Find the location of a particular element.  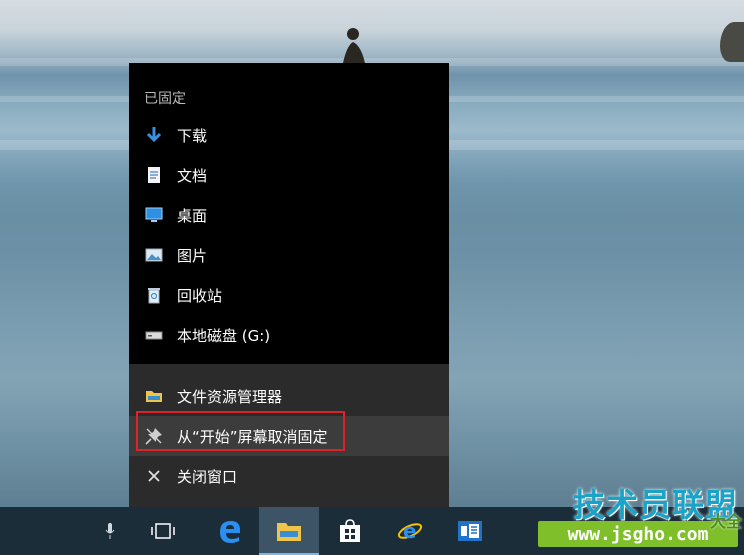

pinned-item-label: 本地磁盘 (G:) is located at coordinates (224, 335).